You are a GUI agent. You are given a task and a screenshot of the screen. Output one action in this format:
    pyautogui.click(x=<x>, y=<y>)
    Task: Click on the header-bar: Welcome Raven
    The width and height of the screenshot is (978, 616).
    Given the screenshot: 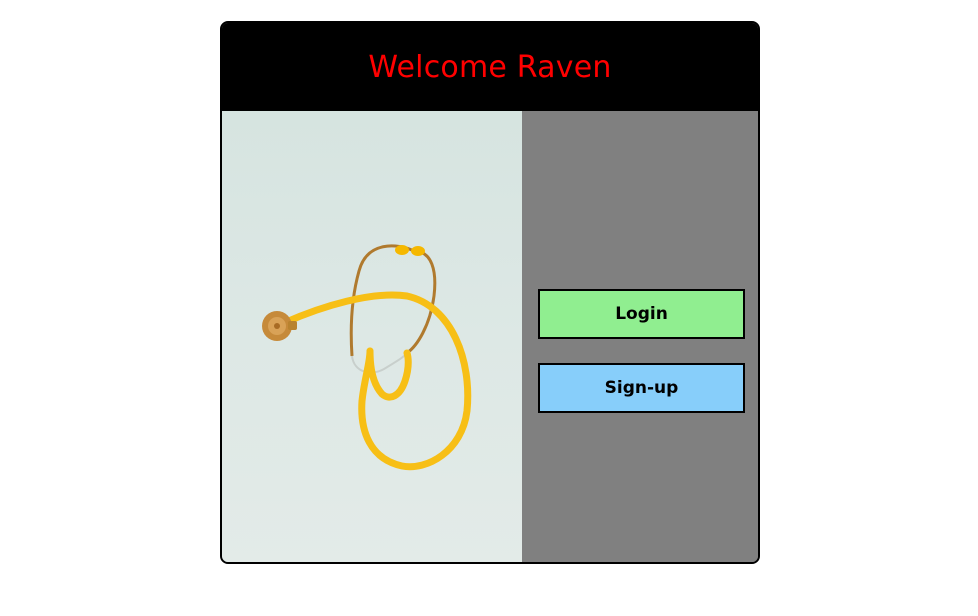 What is the action you would take?
    pyautogui.click(x=490, y=67)
    